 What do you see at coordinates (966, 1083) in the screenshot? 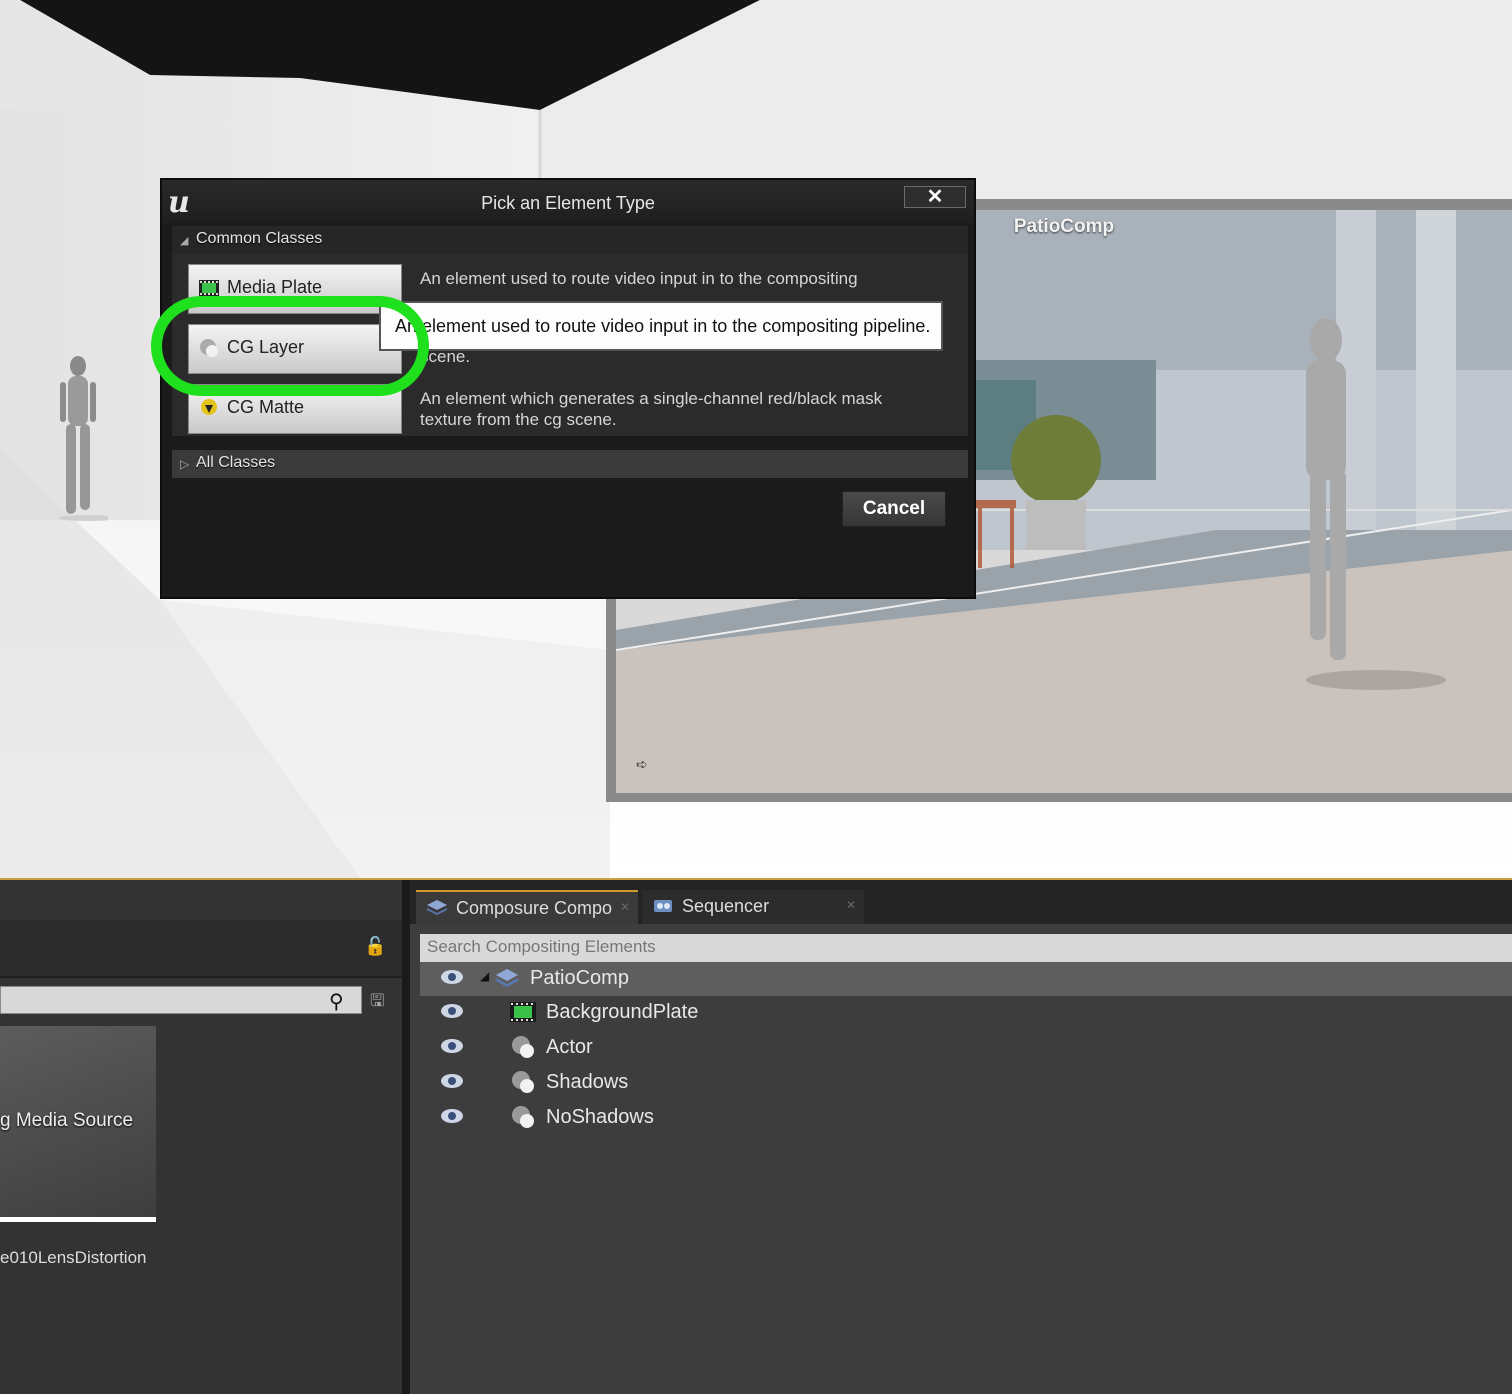
I see `element-row-shadows: Shadows` at bounding box center [966, 1083].